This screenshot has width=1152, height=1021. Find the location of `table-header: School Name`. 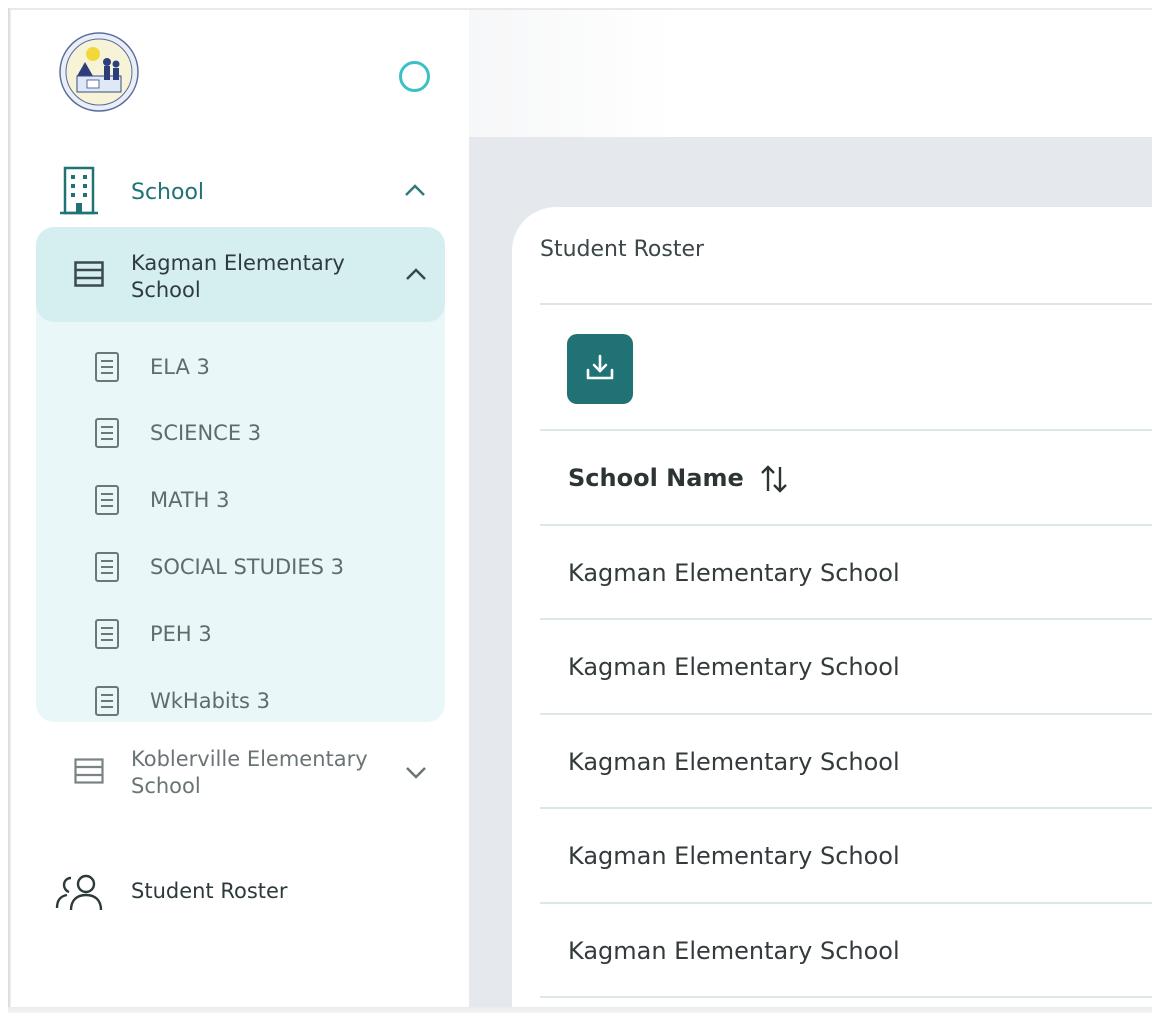

table-header: School Name is located at coordinates (846, 479).